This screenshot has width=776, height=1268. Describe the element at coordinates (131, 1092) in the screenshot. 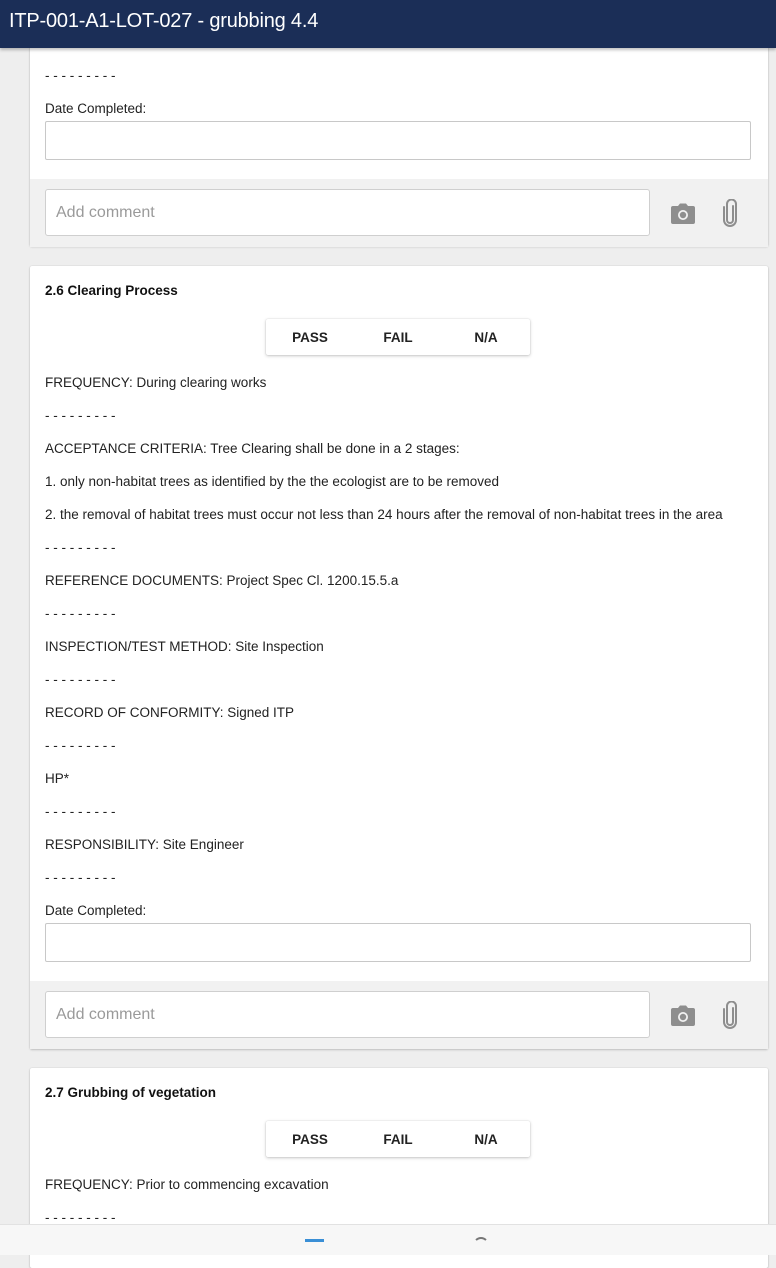

I see `item-heading: 2.7 Grubbing of vegetation` at that location.